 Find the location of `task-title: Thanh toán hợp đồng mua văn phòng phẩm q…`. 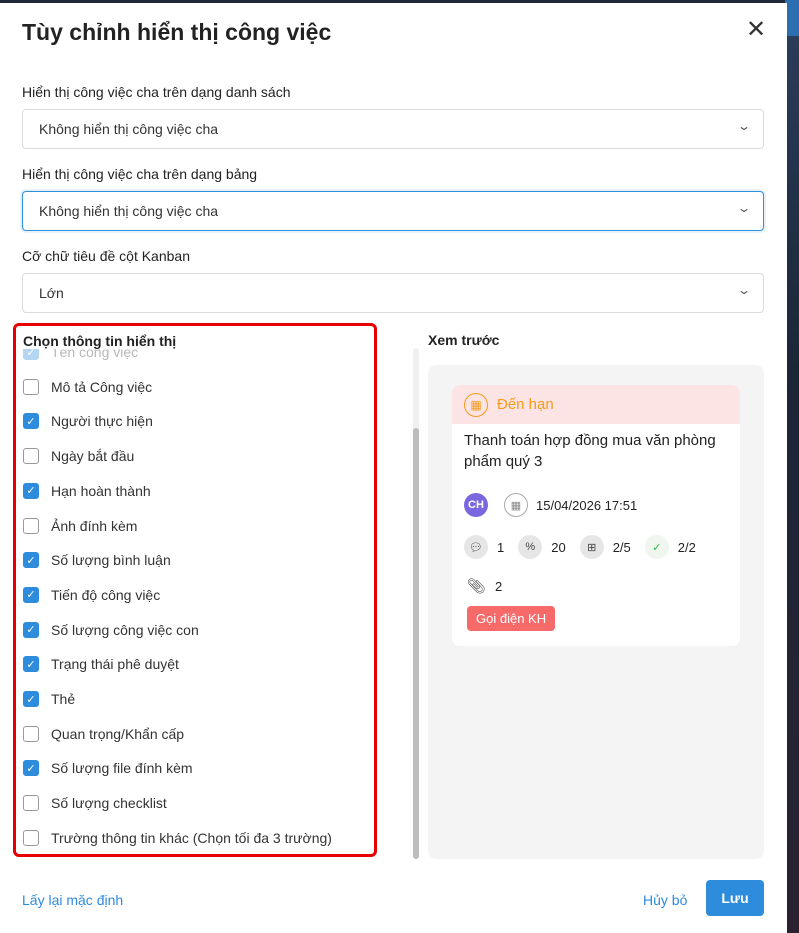

task-title: Thanh toán hợp đồng mua văn phòng phẩm q… is located at coordinates (590, 451).